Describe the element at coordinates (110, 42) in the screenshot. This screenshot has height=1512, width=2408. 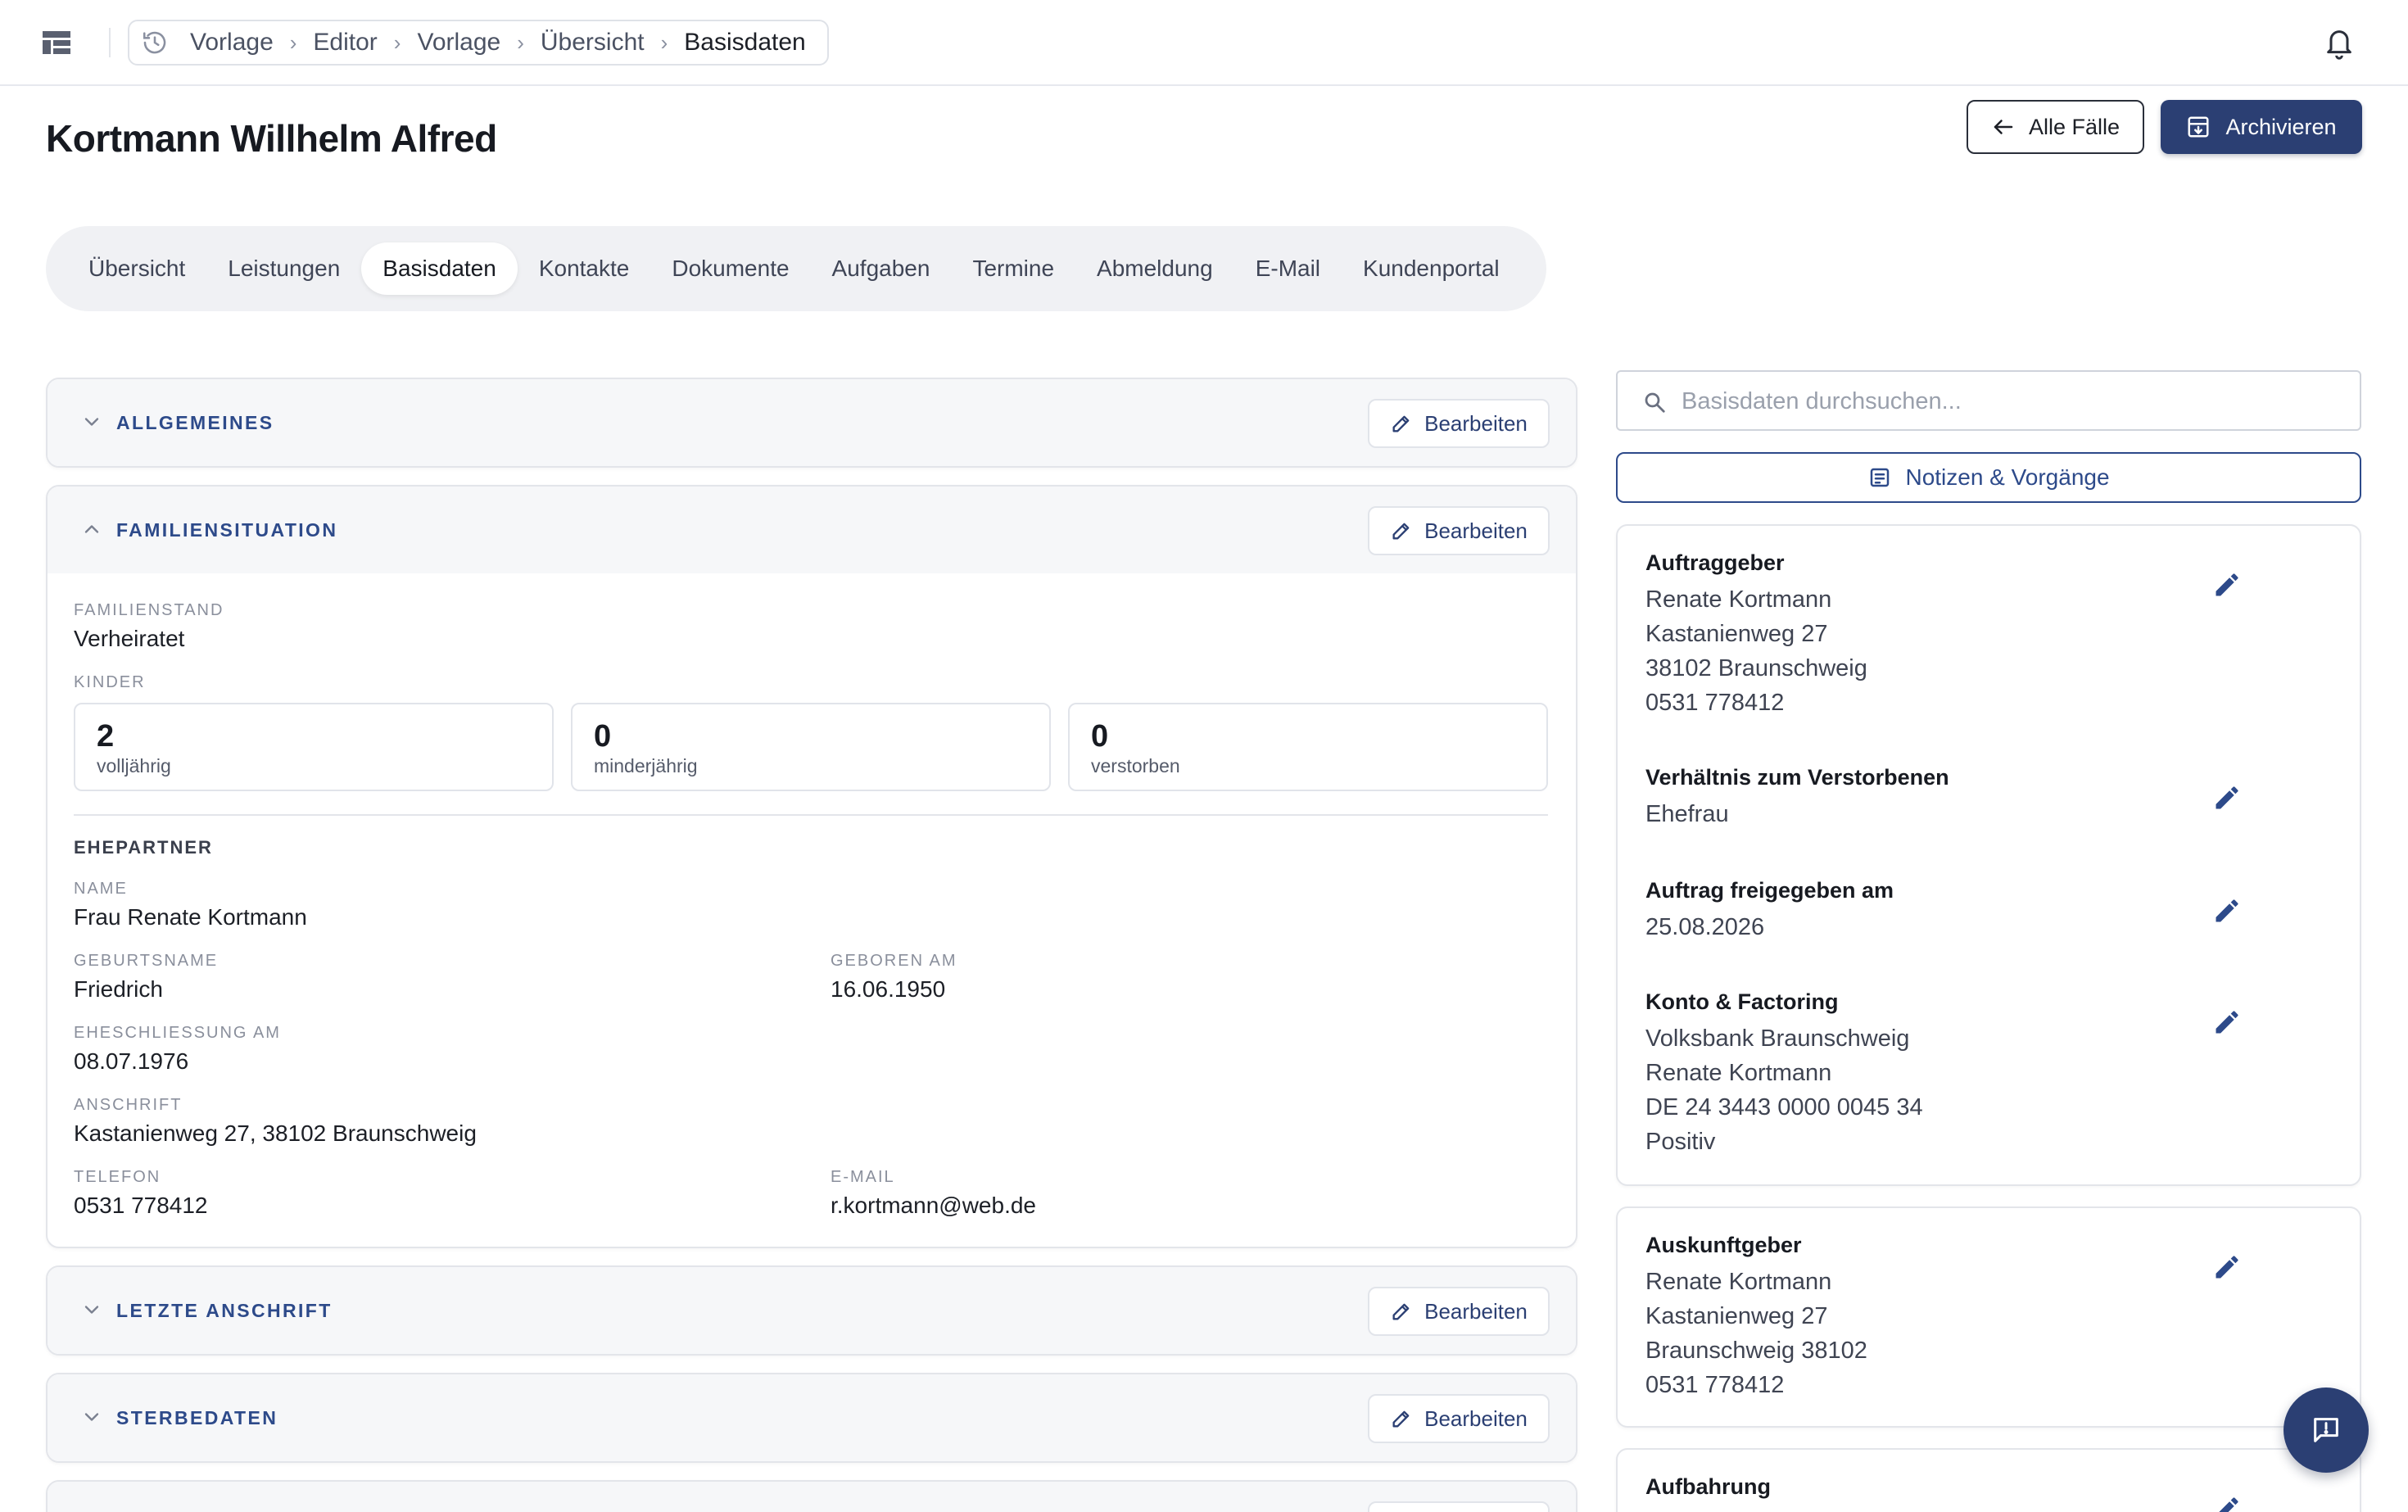
I see `topbar-divider` at that location.